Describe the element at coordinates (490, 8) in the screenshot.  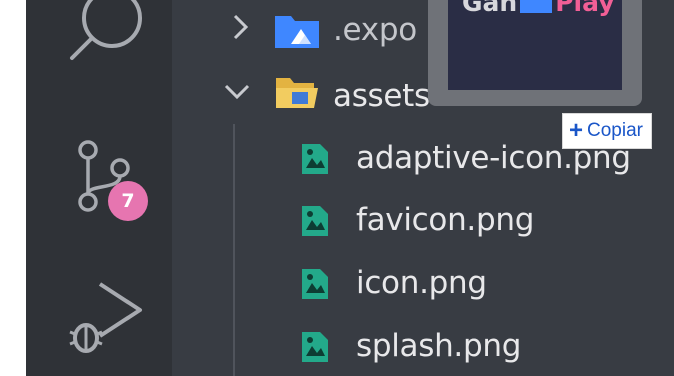
I see `preview-text-left: Gan` at that location.